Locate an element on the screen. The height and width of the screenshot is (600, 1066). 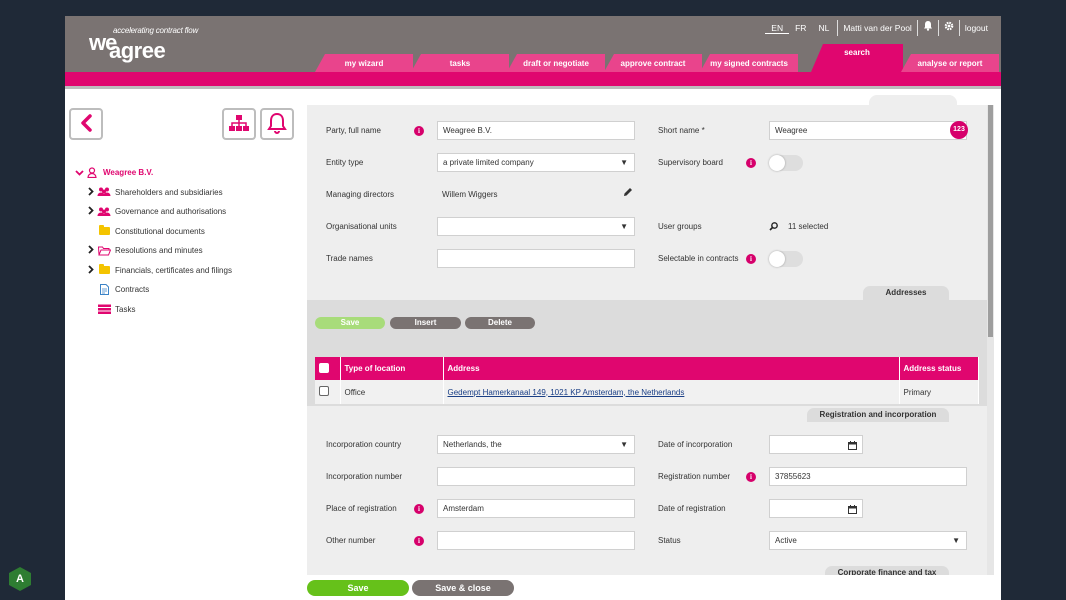
user-name: Matti van der Pool is located at coordinates (877, 28).